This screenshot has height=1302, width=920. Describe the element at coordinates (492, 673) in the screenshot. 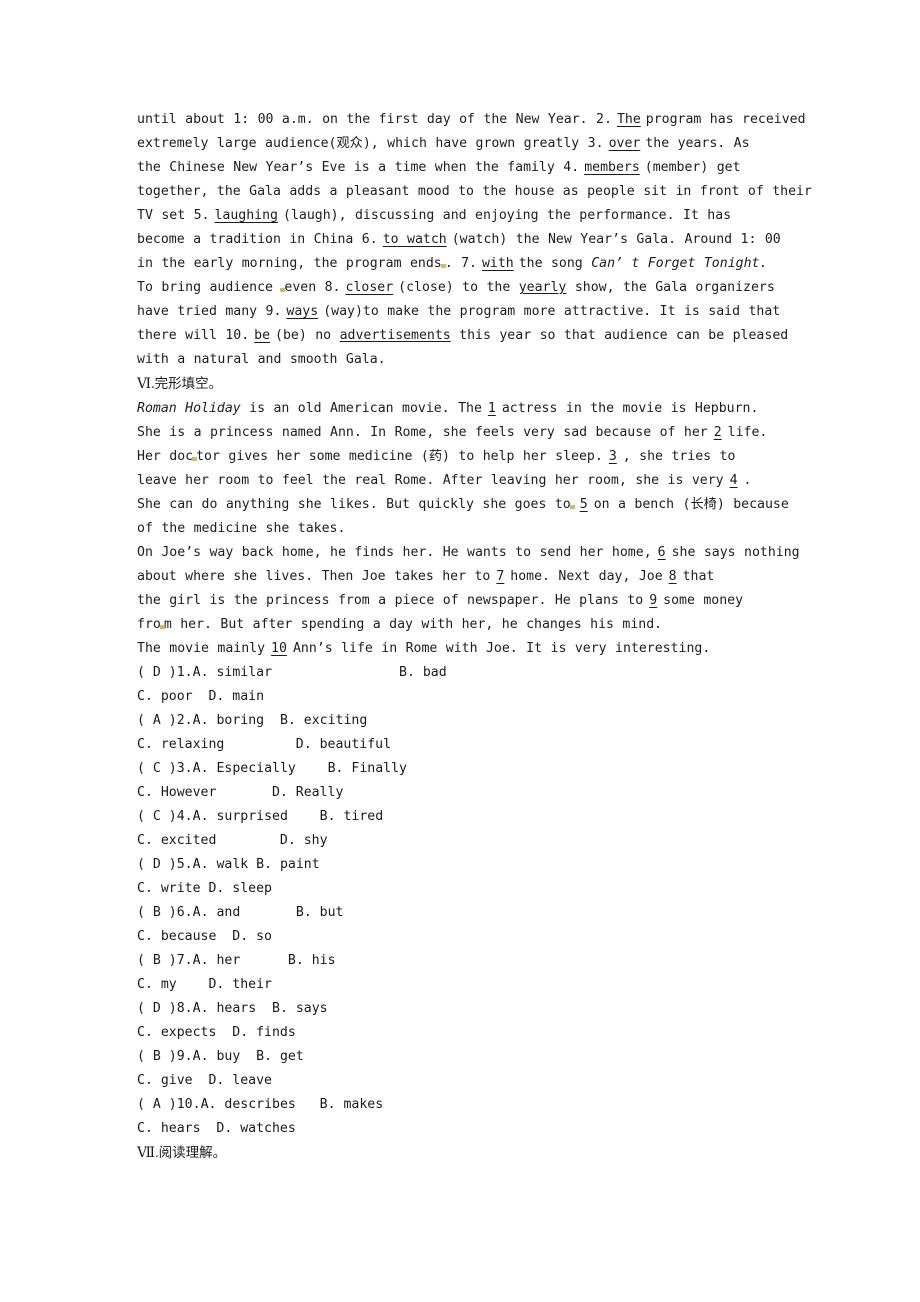

I see `question-1-answer-line: ( D )1.A. similar B. bad` at that location.